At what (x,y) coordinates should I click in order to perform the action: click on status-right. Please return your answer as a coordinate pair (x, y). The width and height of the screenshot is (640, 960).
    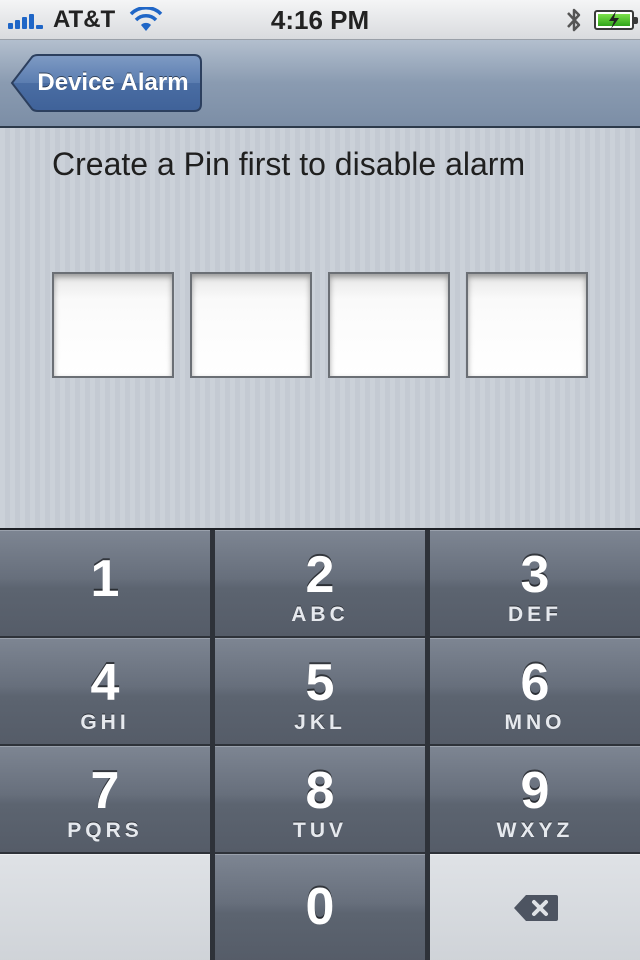
    Looking at the image, I should click on (601, 20).